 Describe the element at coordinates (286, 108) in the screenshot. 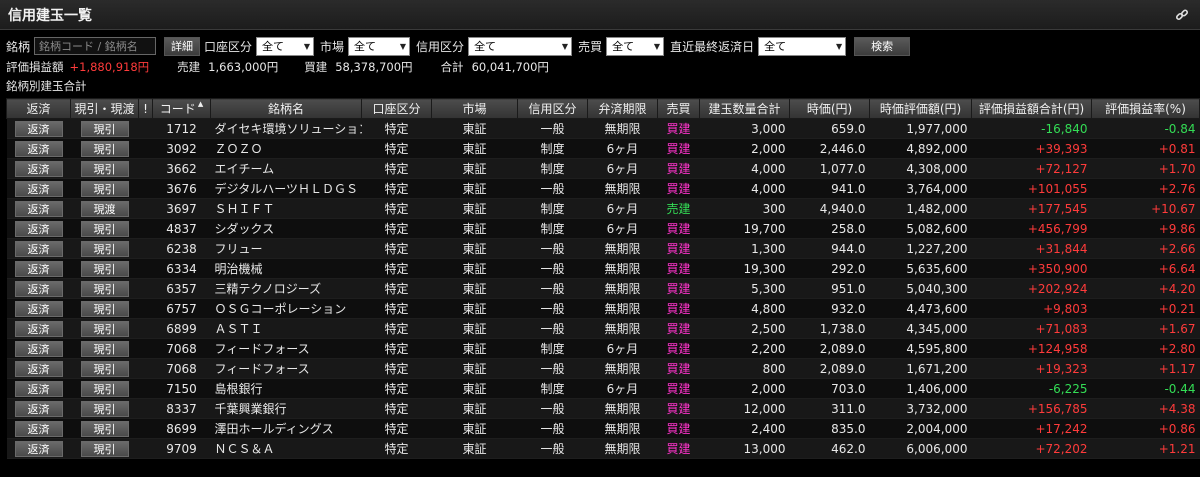

I see `col-name: 銘柄名` at that location.